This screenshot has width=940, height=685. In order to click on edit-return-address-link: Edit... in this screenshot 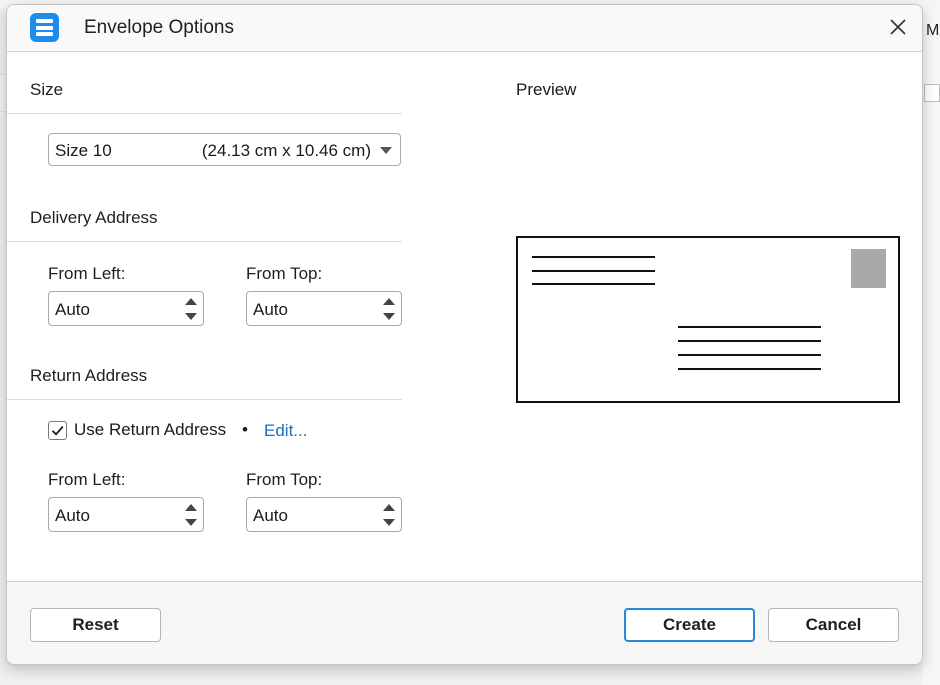, I will do `click(285, 431)`.